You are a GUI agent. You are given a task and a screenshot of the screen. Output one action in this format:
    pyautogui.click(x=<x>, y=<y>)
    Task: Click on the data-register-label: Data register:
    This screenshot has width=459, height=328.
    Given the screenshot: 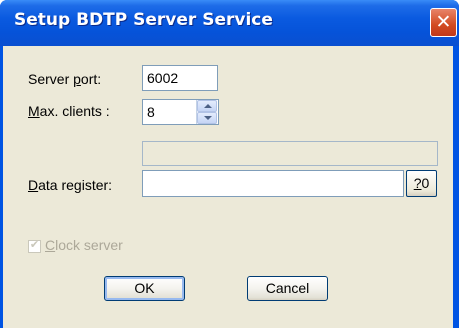 What is the action you would take?
    pyautogui.click(x=70, y=185)
    